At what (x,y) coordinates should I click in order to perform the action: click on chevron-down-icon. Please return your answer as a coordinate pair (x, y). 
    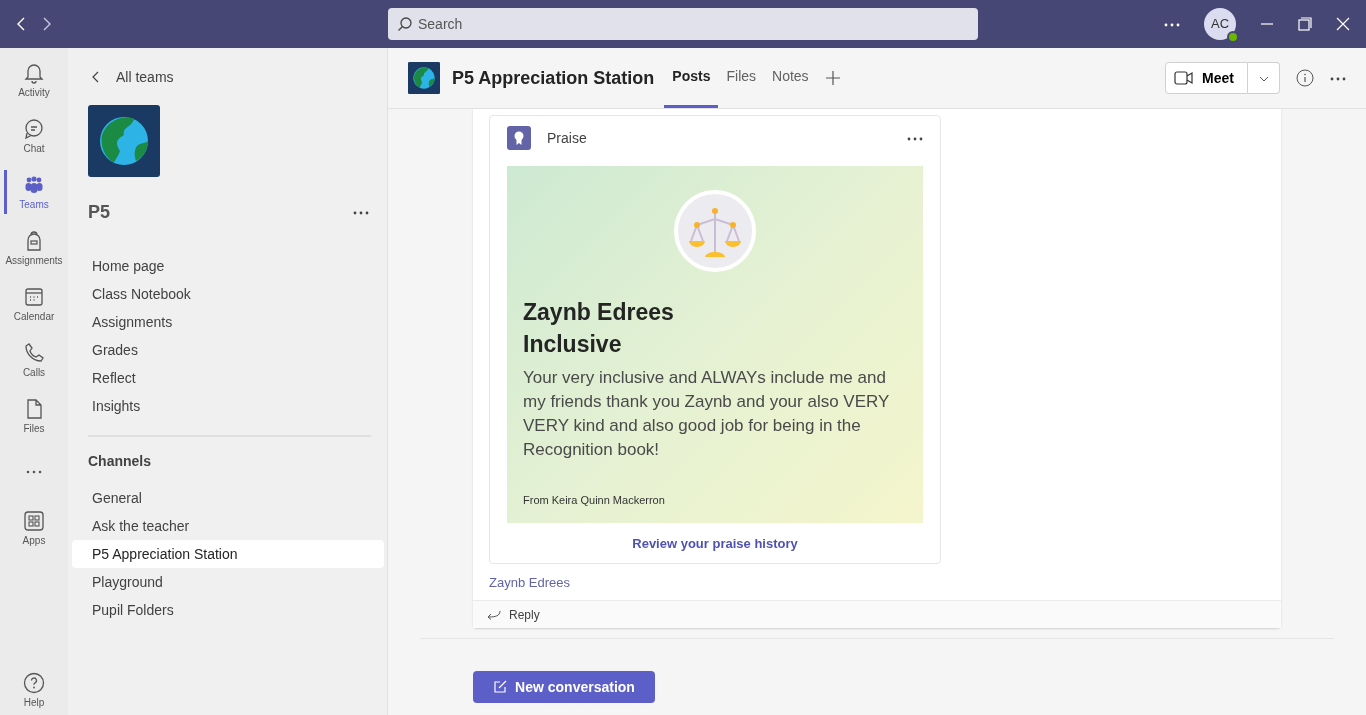
    Looking at the image, I should click on (1263, 78).